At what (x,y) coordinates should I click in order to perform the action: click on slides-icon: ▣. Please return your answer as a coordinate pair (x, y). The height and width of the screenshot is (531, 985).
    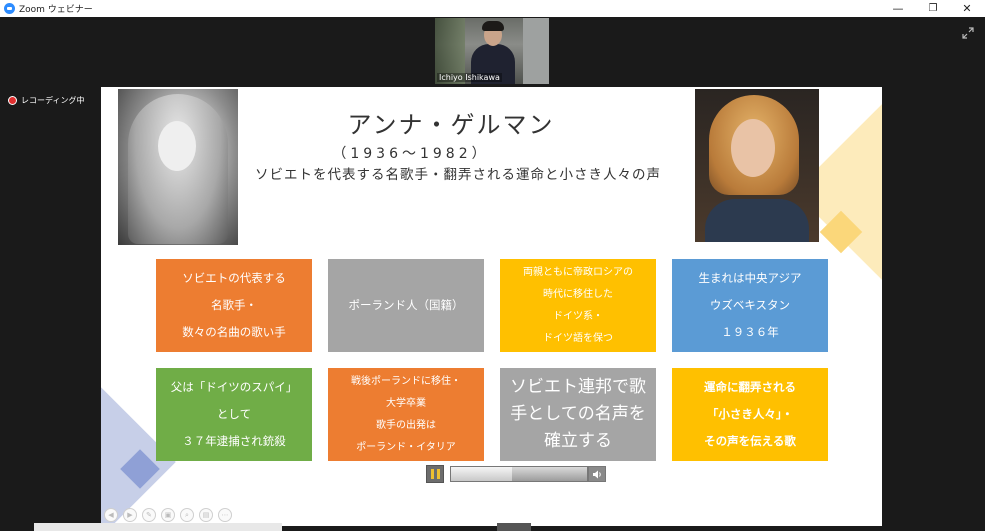
    Looking at the image, I should click on (168, 515).